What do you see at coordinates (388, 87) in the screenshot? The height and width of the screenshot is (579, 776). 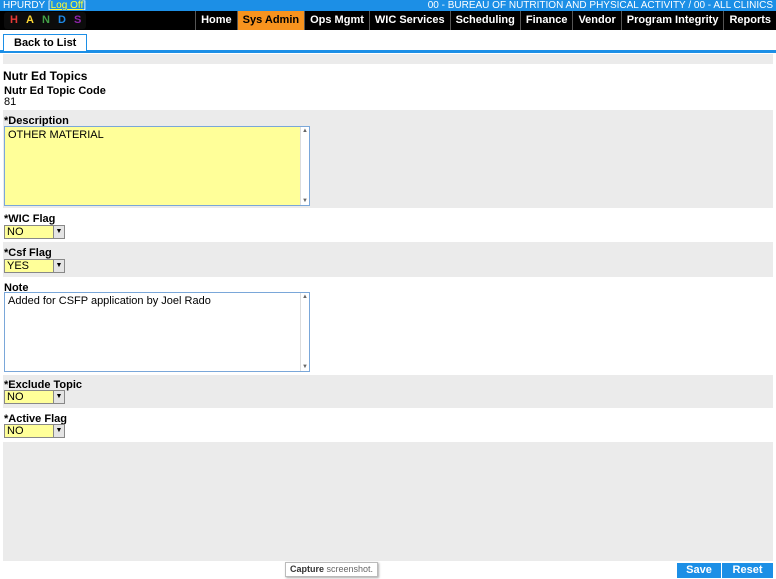 I see `code-section: Nutr Ed Topics Nutr Ed Topic Code 81` at bounding box center [388, 87].